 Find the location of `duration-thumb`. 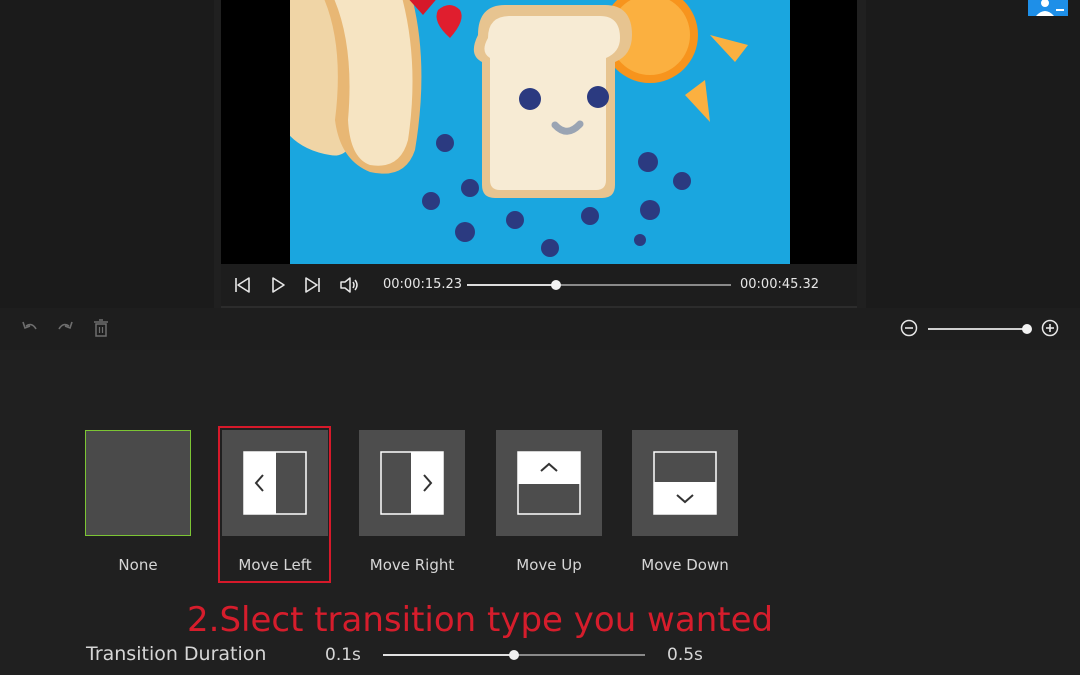

duration-thumb is located at coordinates (514, 655).